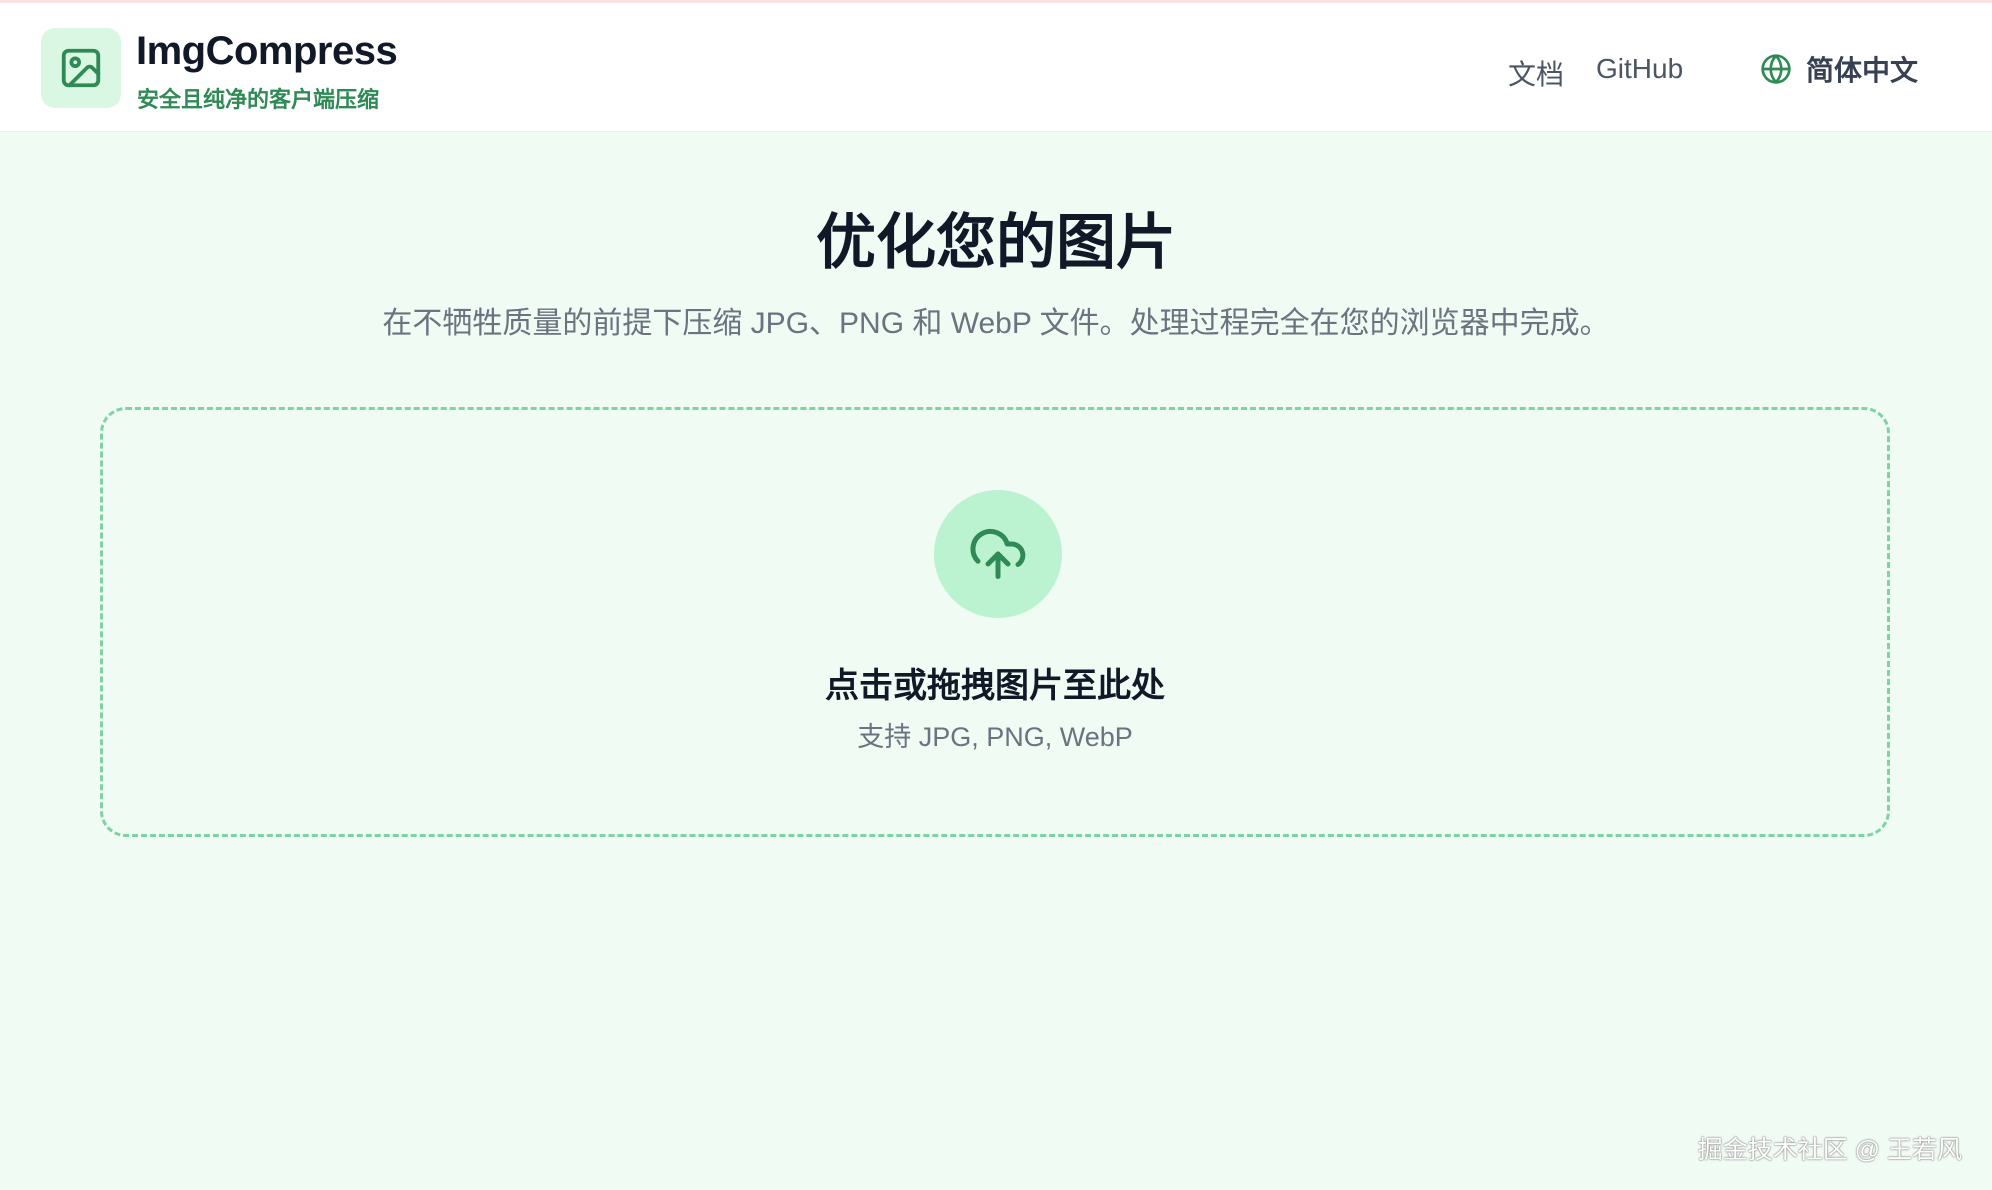  I want to click on nav-link-docs: 文档, so click(1536, 73).